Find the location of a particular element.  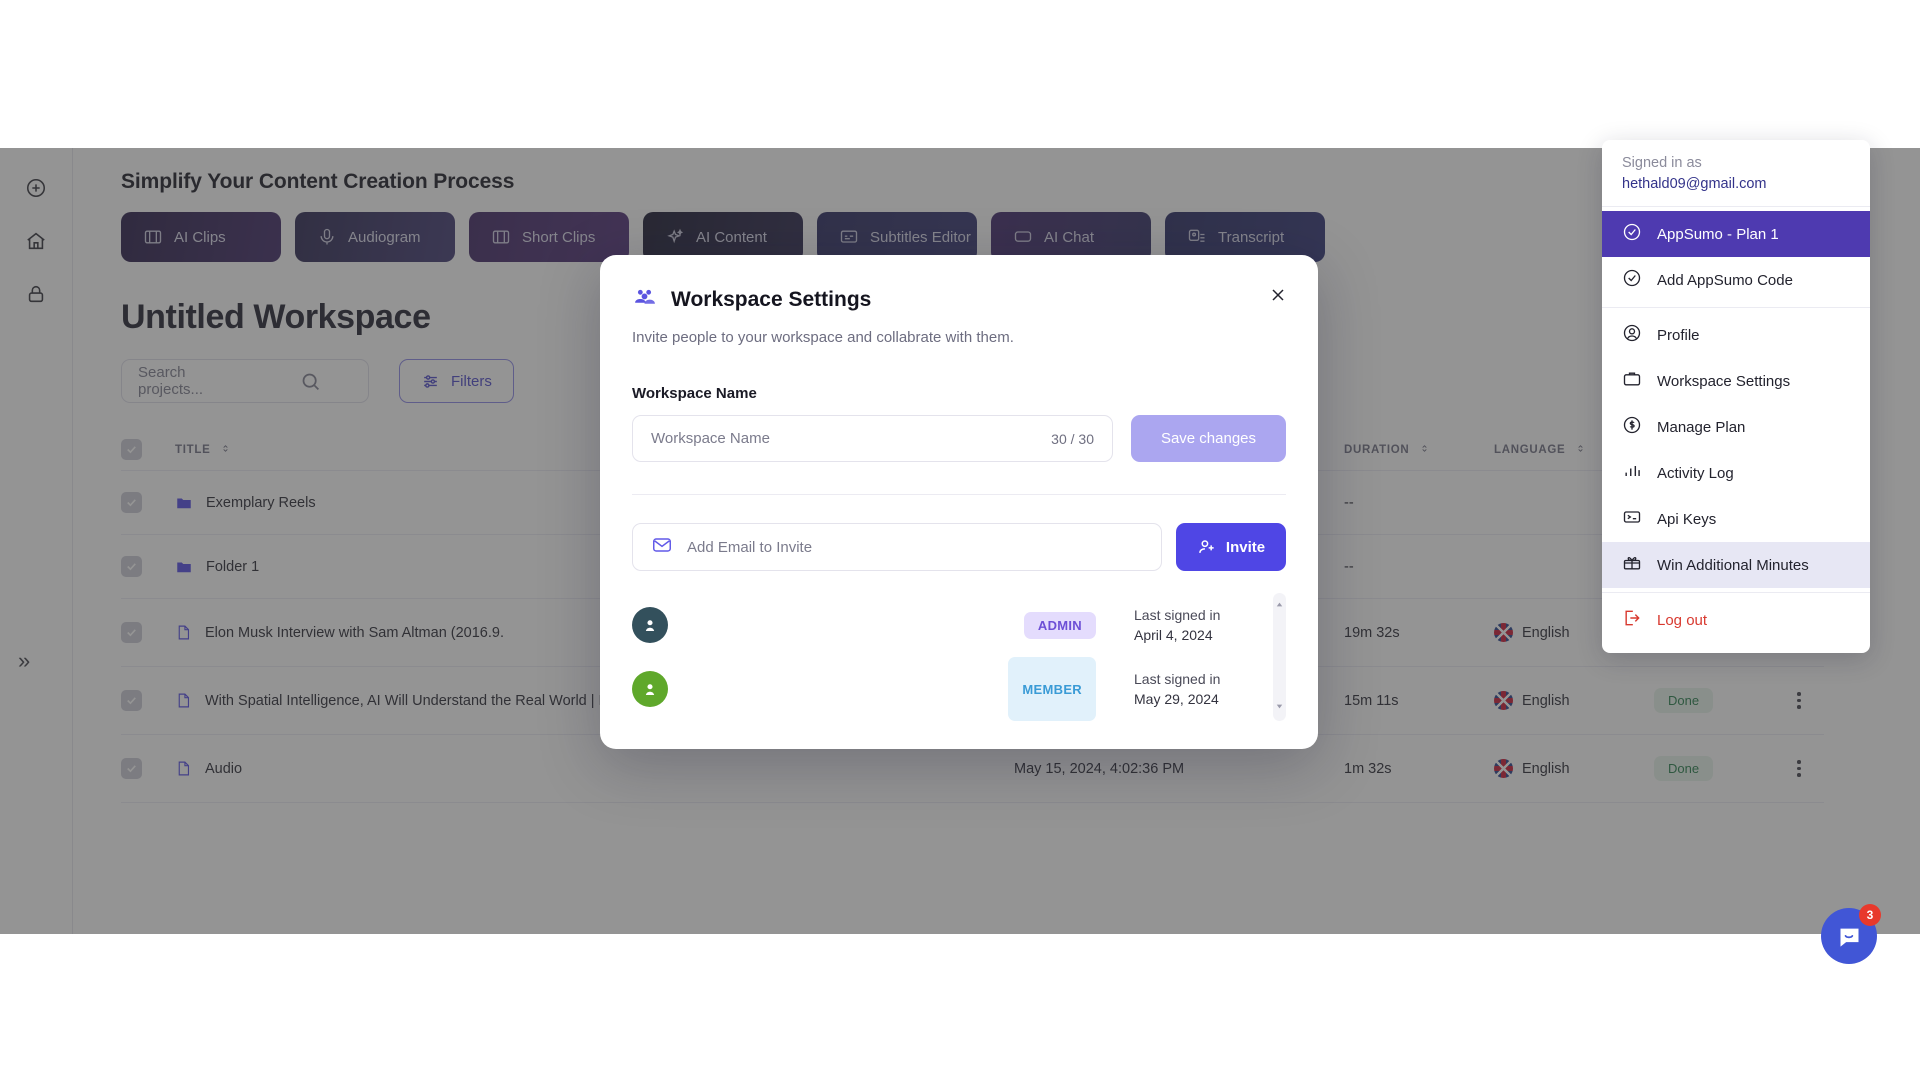

save-changes-button: Save changes is located at coordinates (1208, 438).